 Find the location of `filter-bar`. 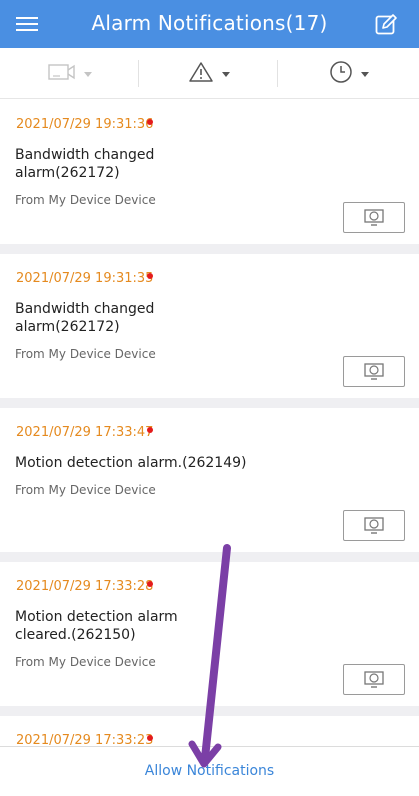

filter-bar is located at coordinates (209, 73).